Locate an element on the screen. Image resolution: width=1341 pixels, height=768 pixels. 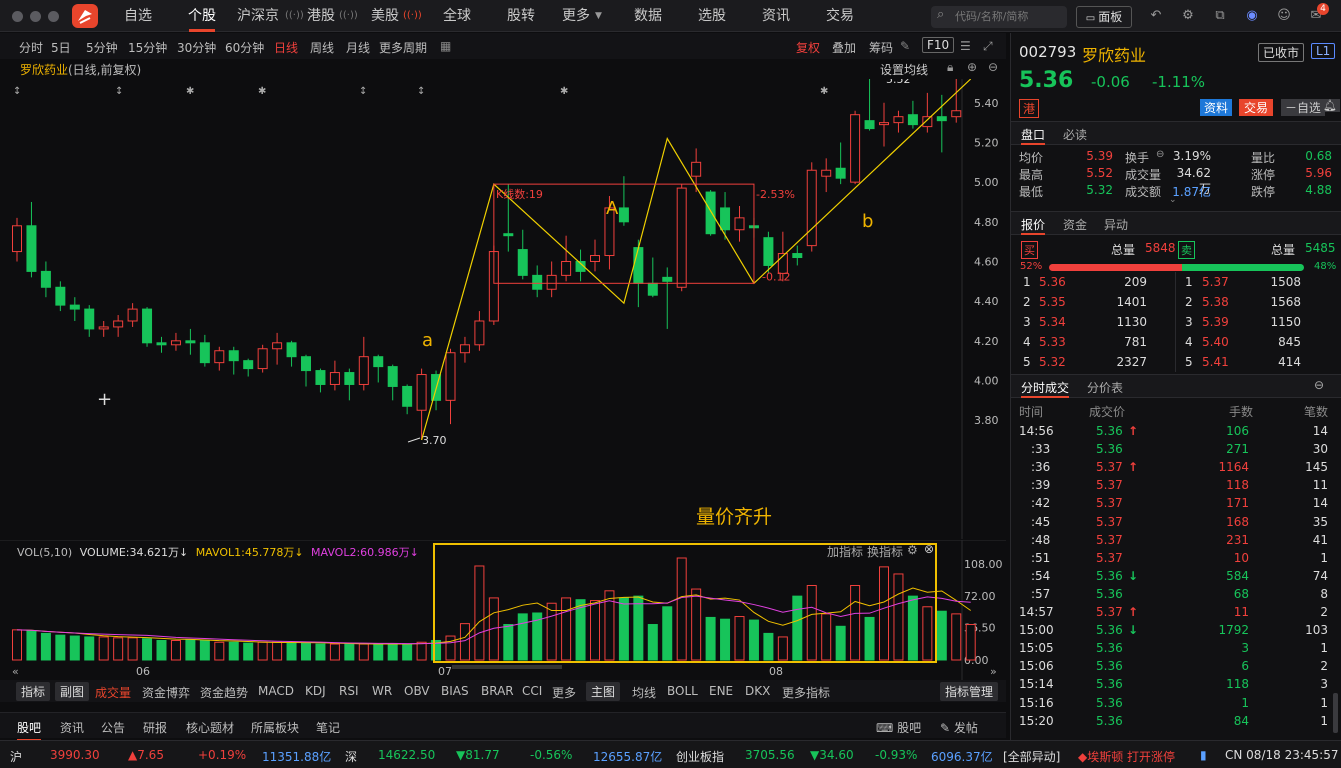
fullscreen-icon: ⤢ is located at coordinates (988, 46).